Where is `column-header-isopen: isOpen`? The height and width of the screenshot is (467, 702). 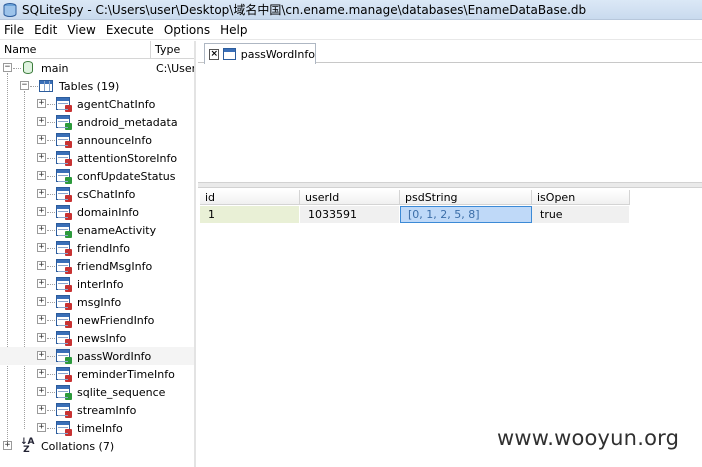
column-header-isopen: isOpen is located at coordinates (581, 197).